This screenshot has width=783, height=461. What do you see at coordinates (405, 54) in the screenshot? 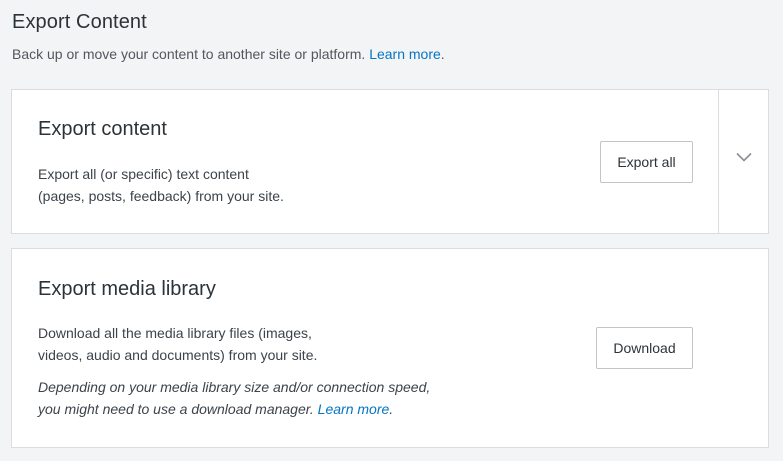
I see `header-learn-more-link: Learn more` at bounding box center [405, 54].